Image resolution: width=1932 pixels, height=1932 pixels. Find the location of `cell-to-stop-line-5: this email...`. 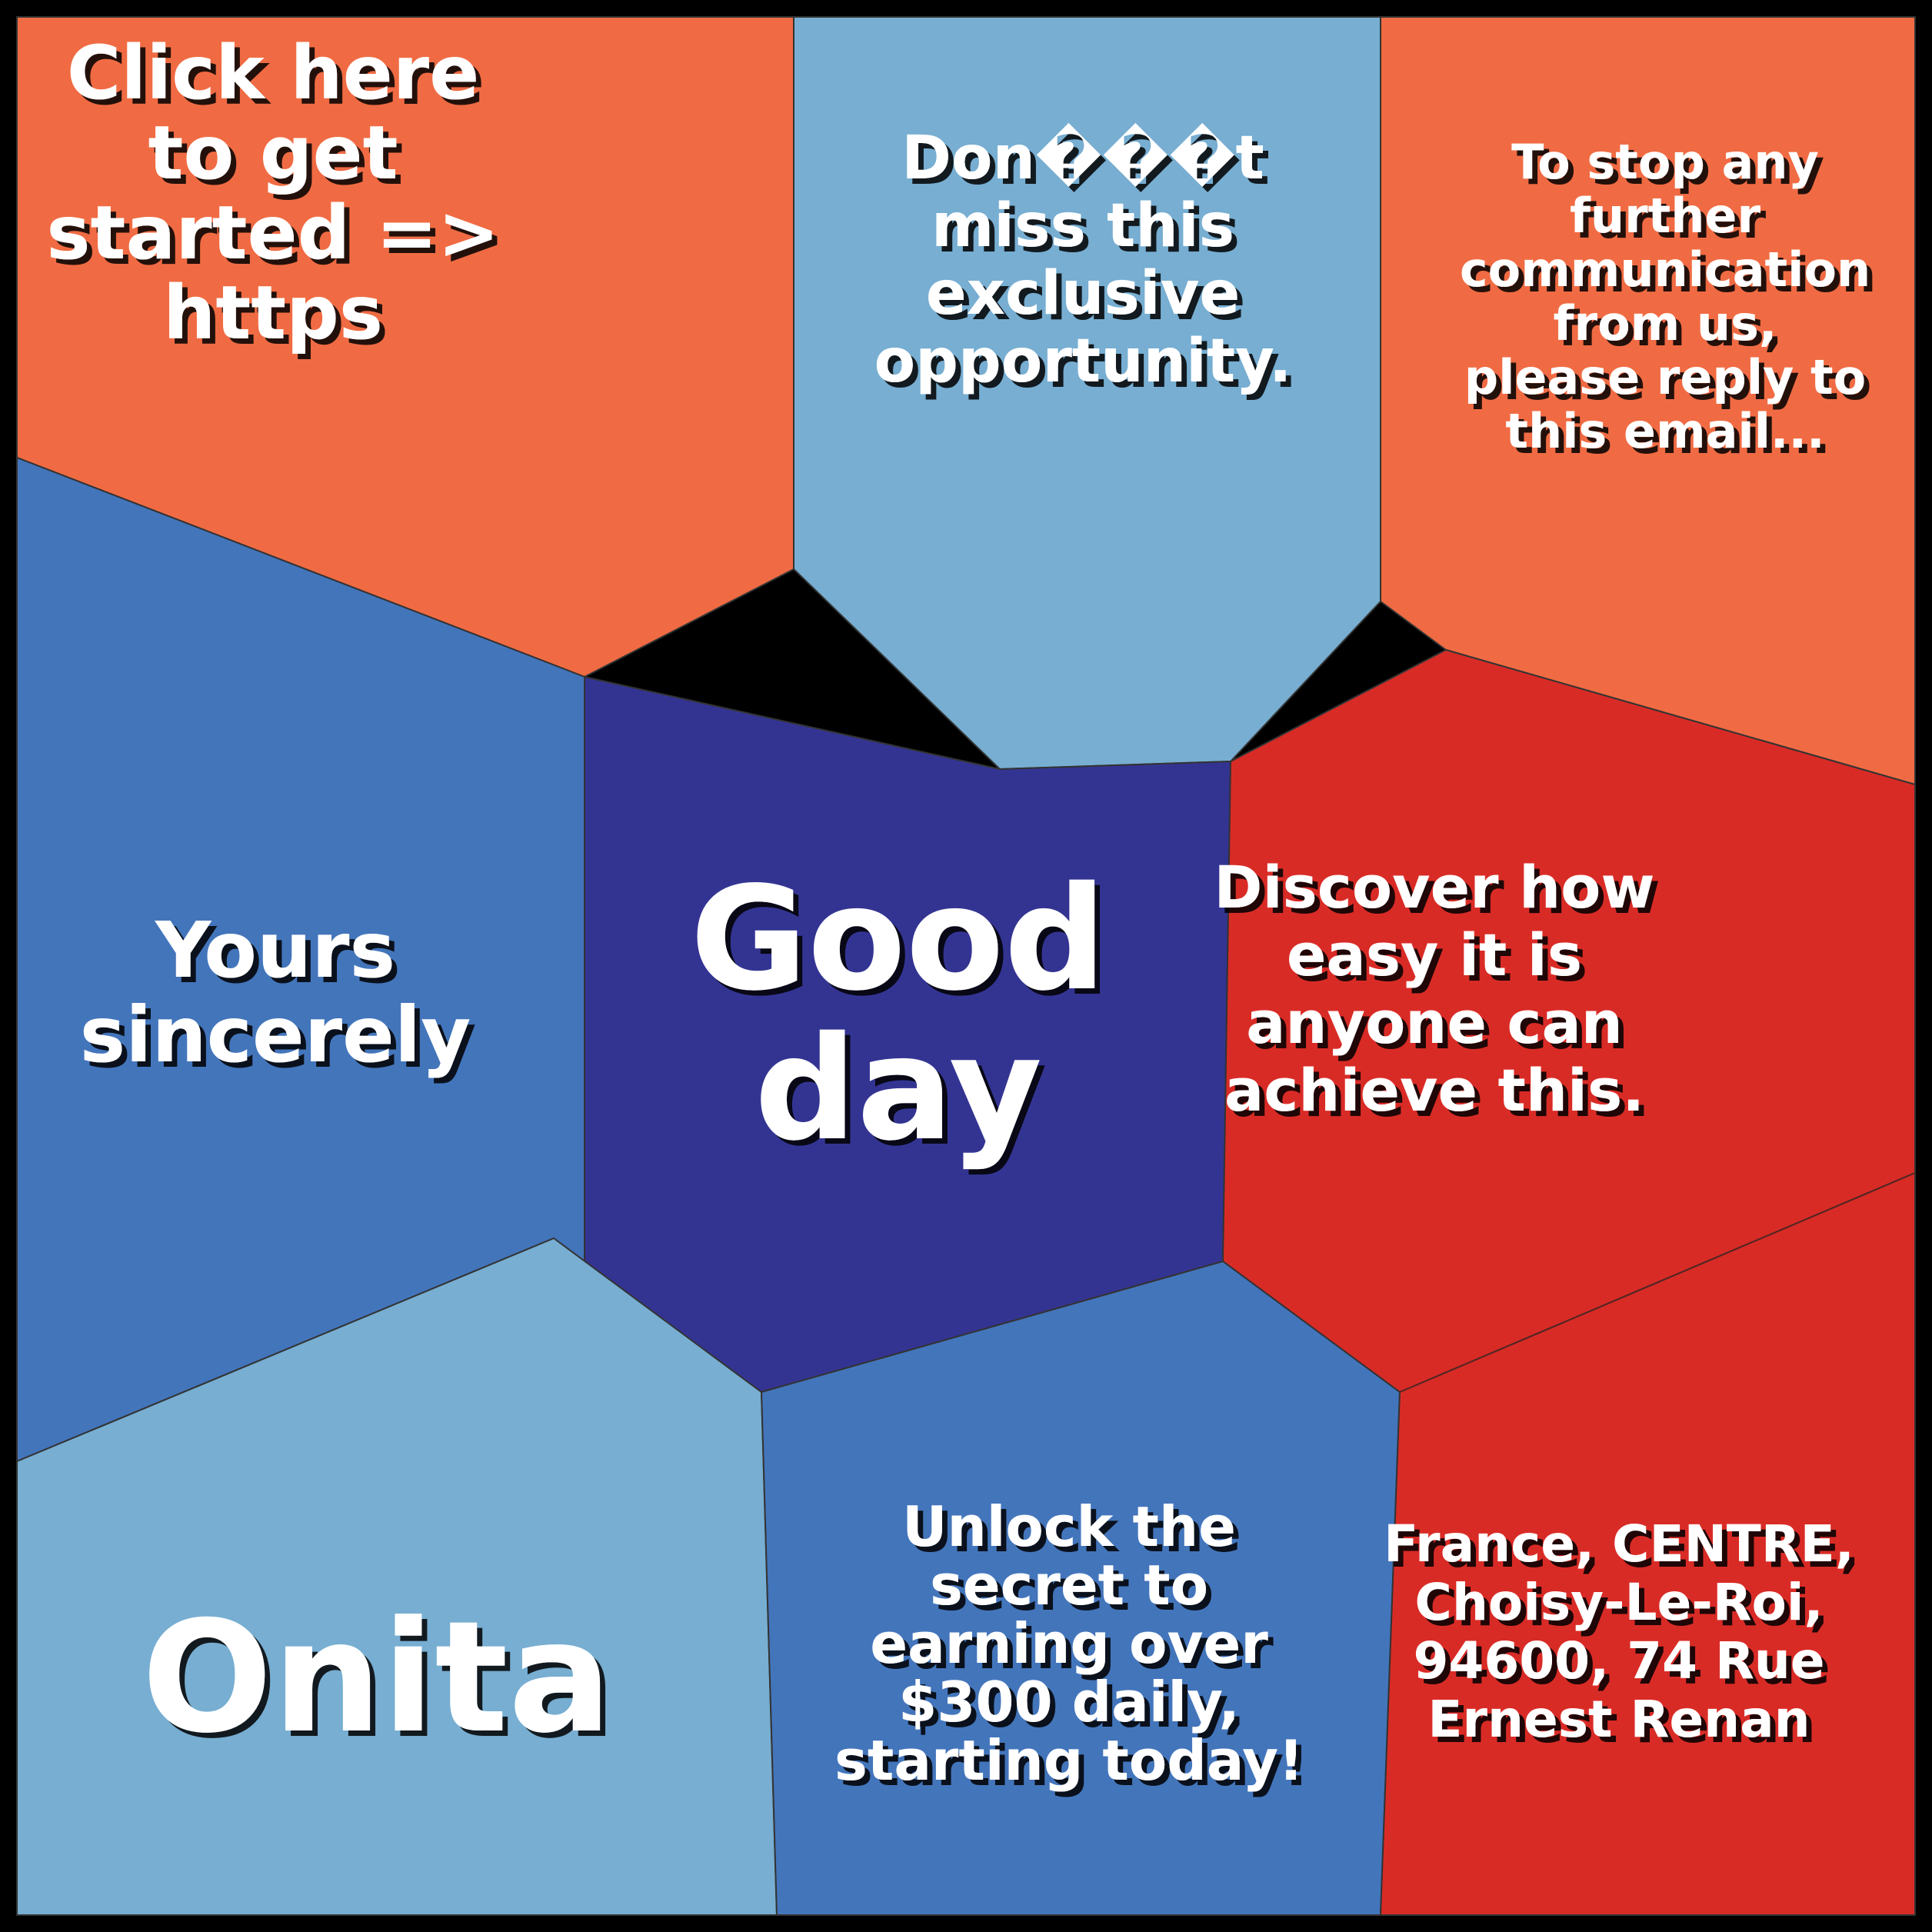

cell-to-stop-line-5: this email... is located at coordinates (1664, 431).